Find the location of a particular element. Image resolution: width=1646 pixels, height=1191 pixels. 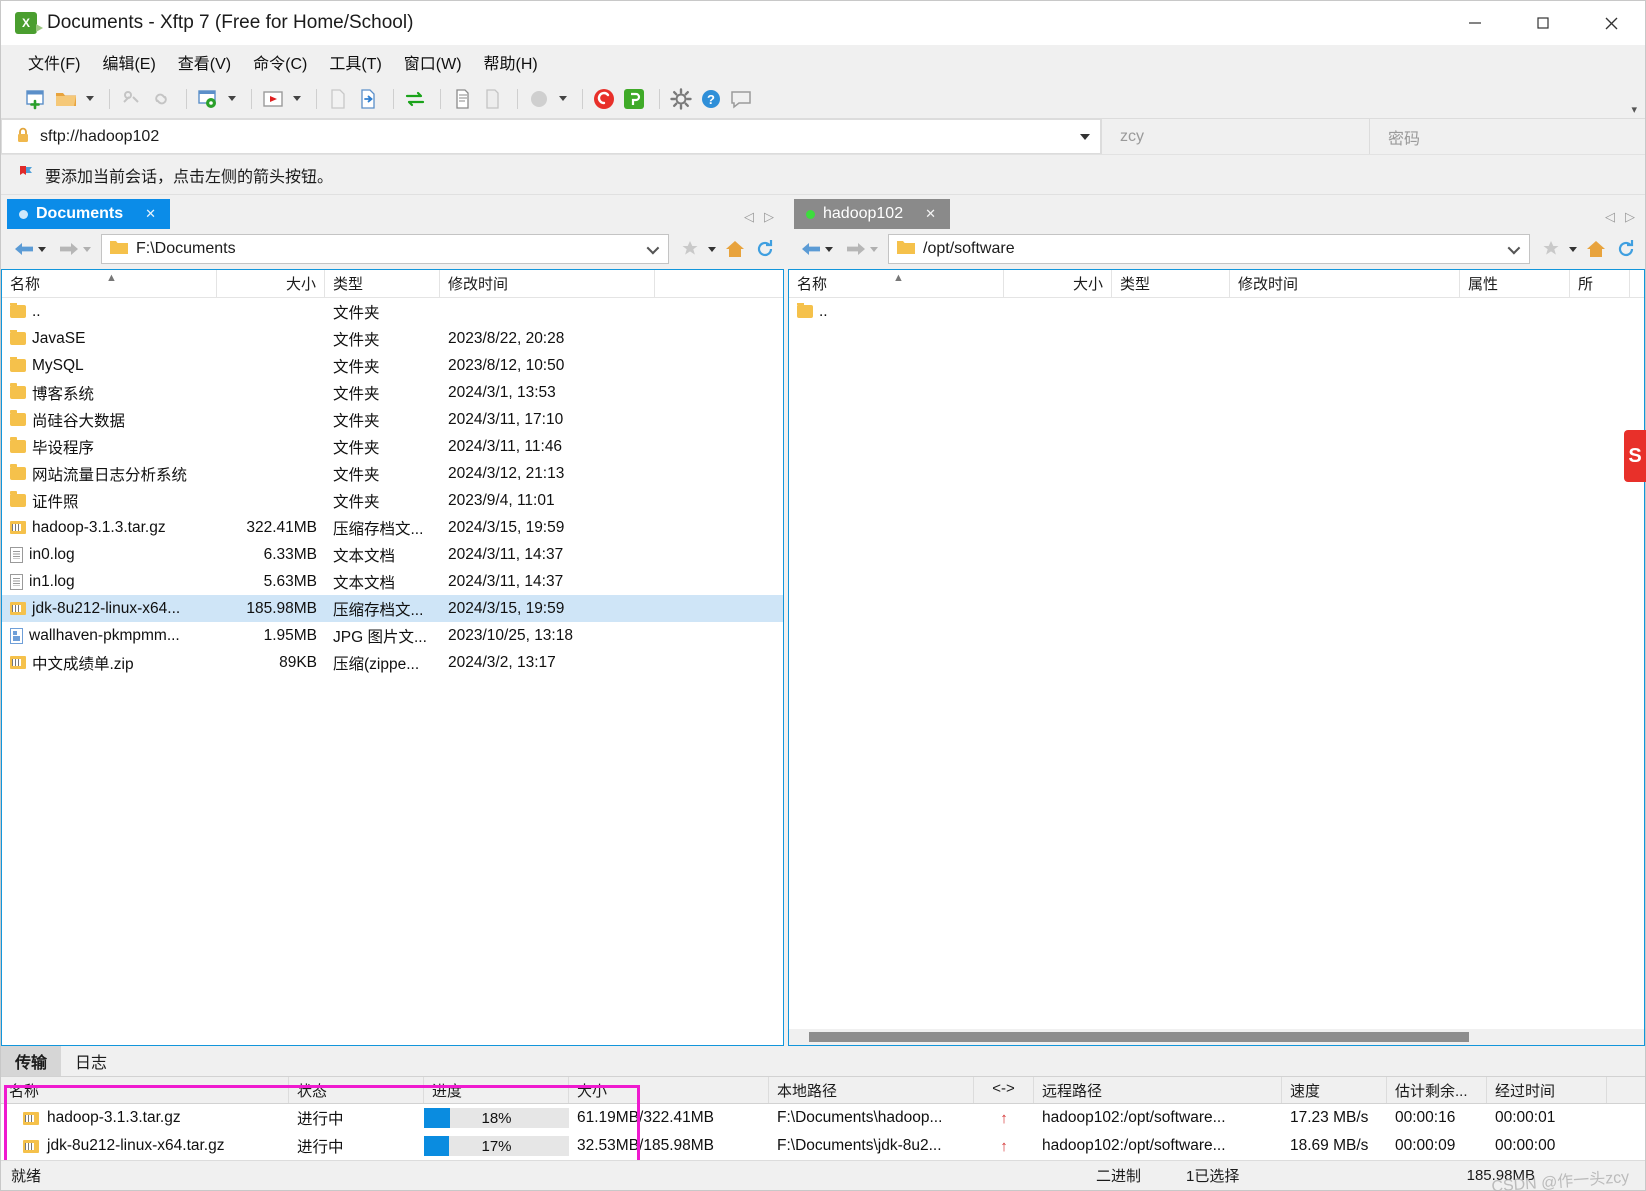

username-field: zcy is located at coordinates (1235, 136).